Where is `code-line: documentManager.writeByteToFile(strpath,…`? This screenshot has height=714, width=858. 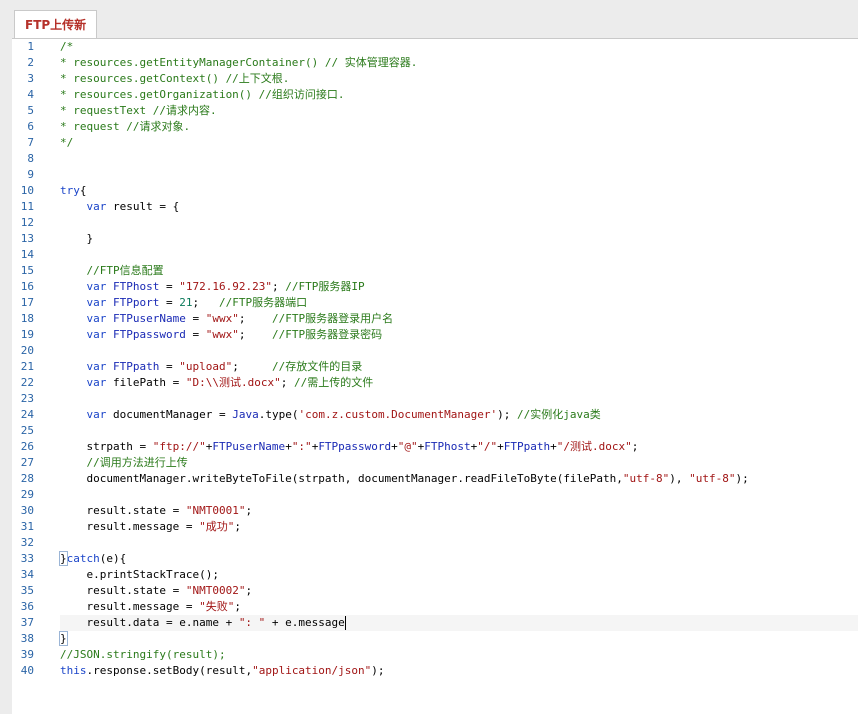 code-line: documentManager.writeByteToFile(strpath,… is located at coordinates (459, 479).